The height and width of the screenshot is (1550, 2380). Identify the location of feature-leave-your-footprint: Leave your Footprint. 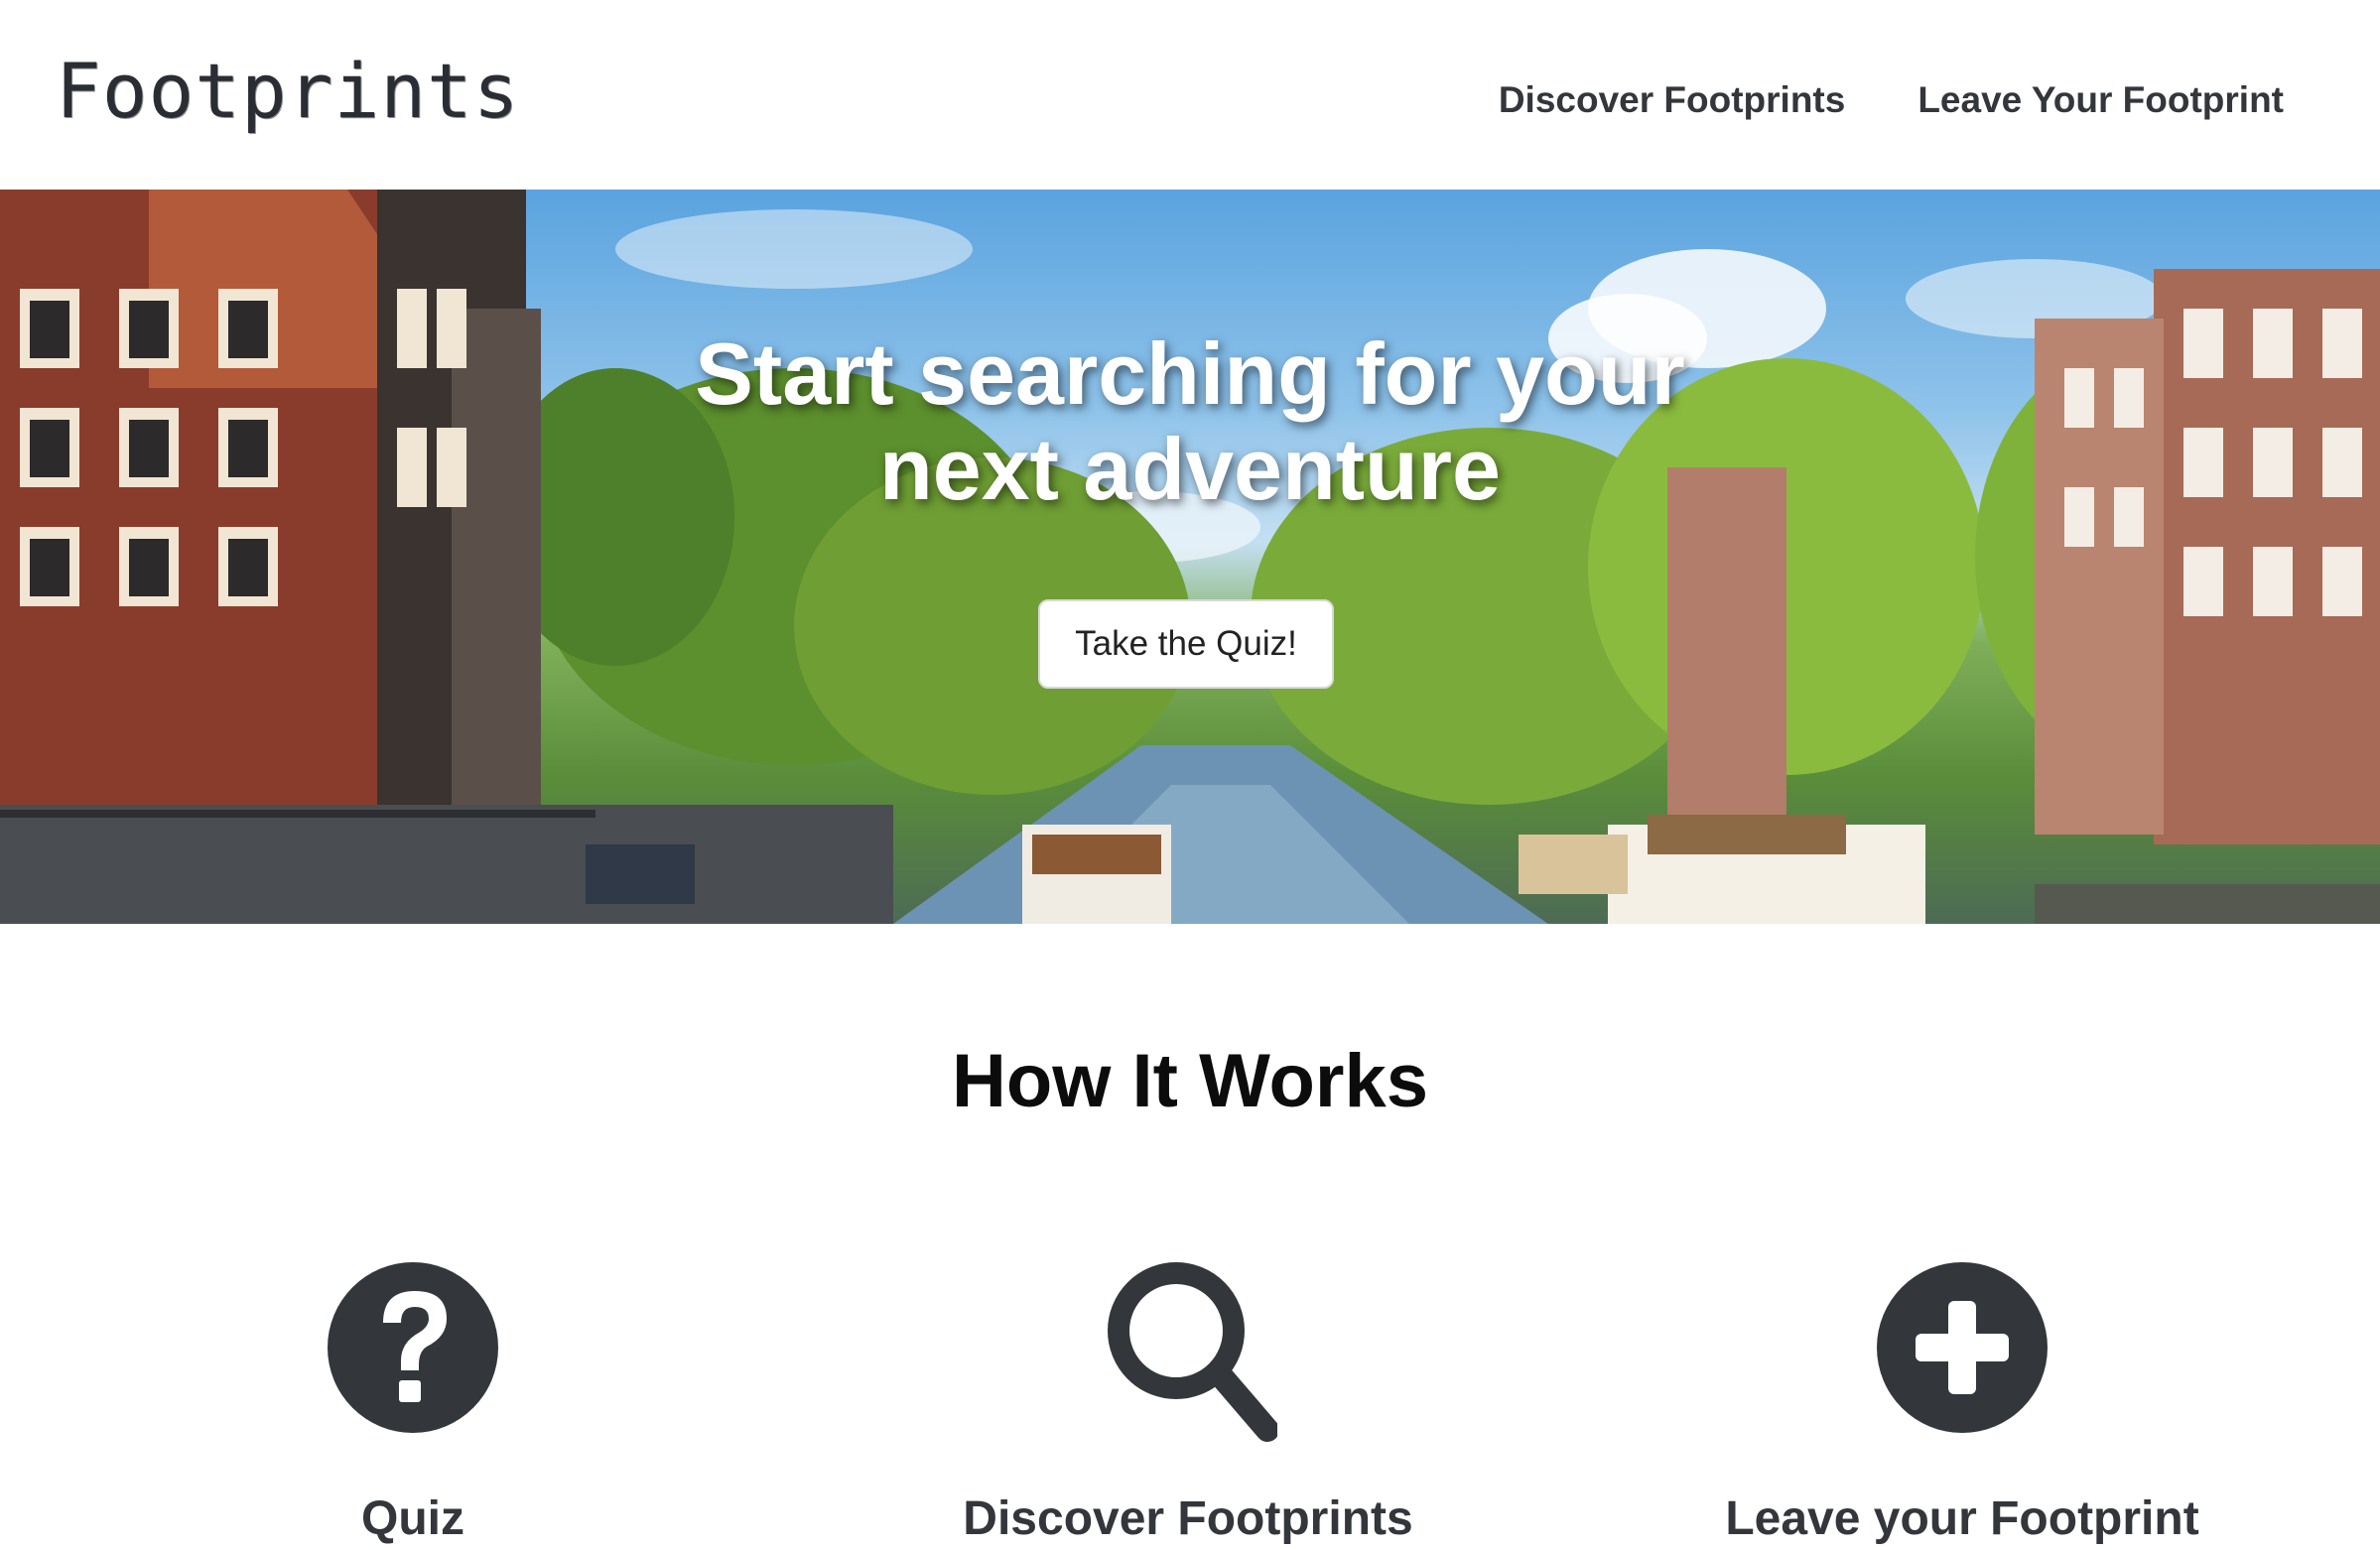
(1962, 1401).